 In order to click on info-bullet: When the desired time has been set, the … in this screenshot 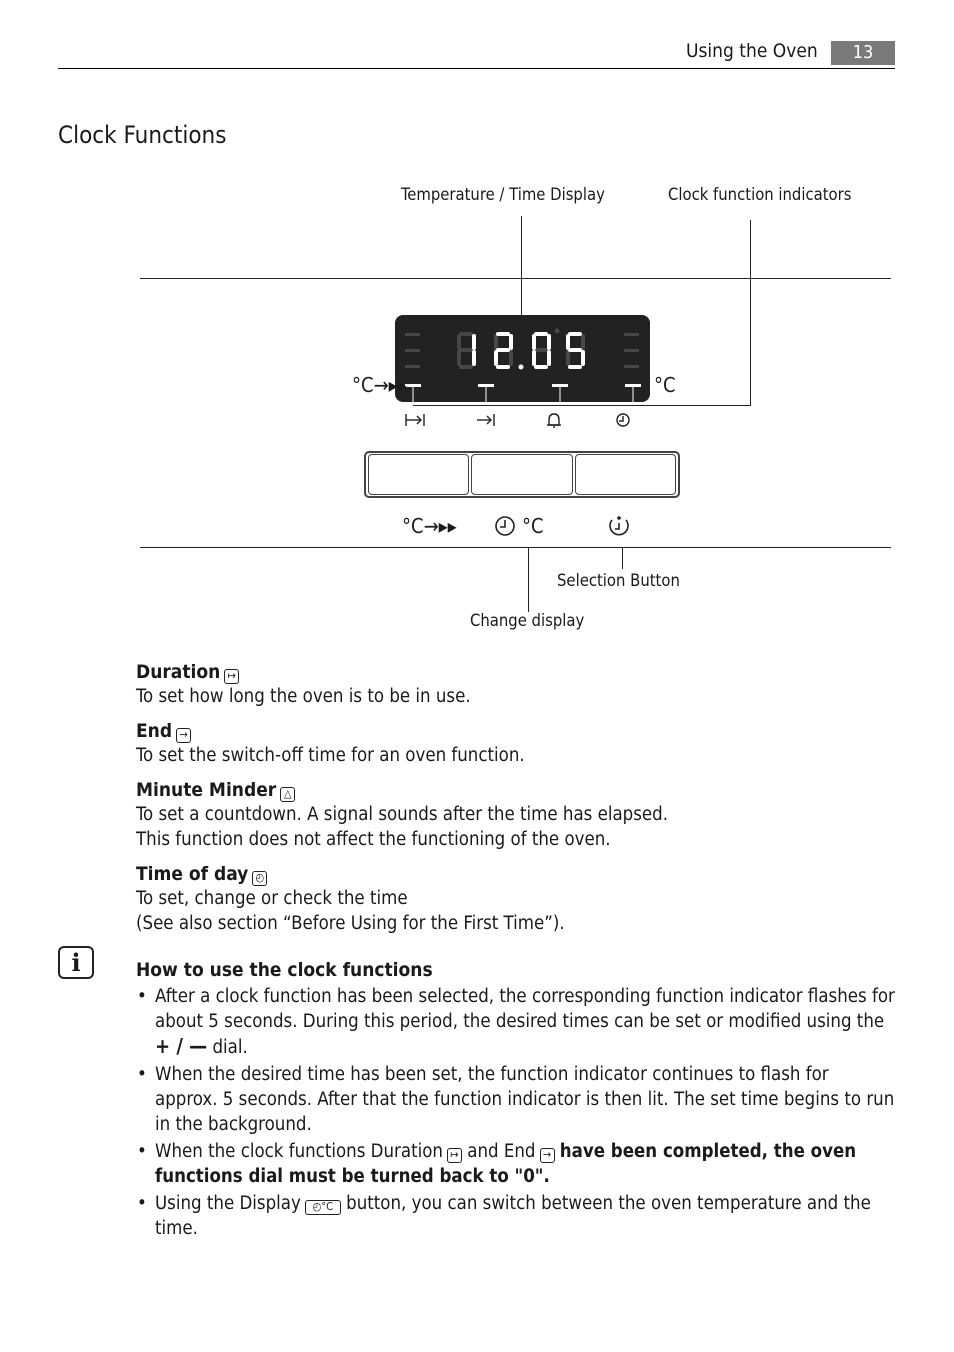, I will do `click(516, 1099)`.